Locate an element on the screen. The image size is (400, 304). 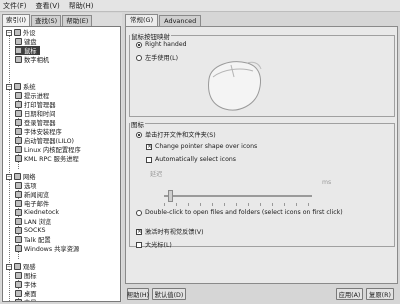
share-icon is located at coordinates (18, 248).